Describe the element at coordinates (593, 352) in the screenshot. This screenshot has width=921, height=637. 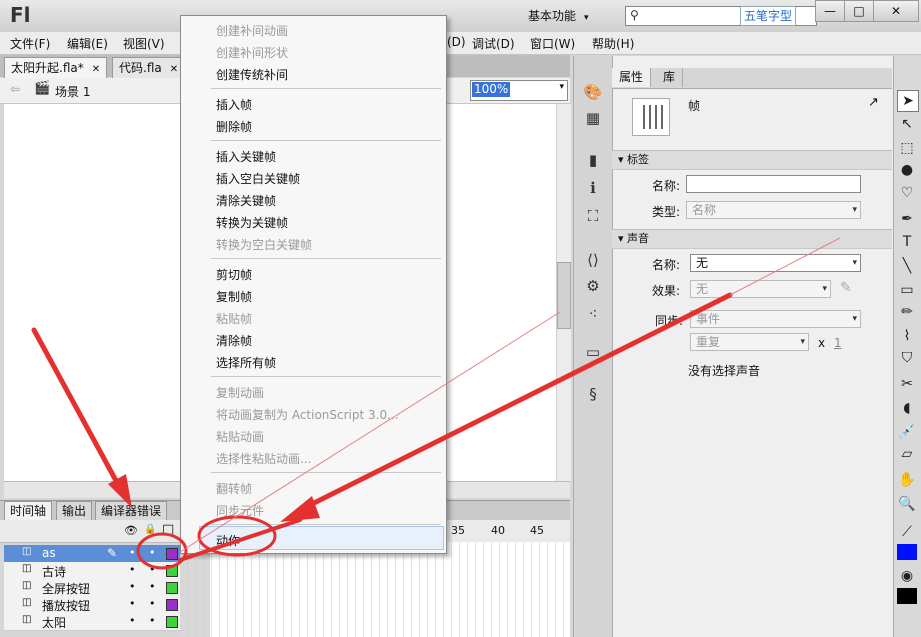
I see `project-icon: ▭` at that location.